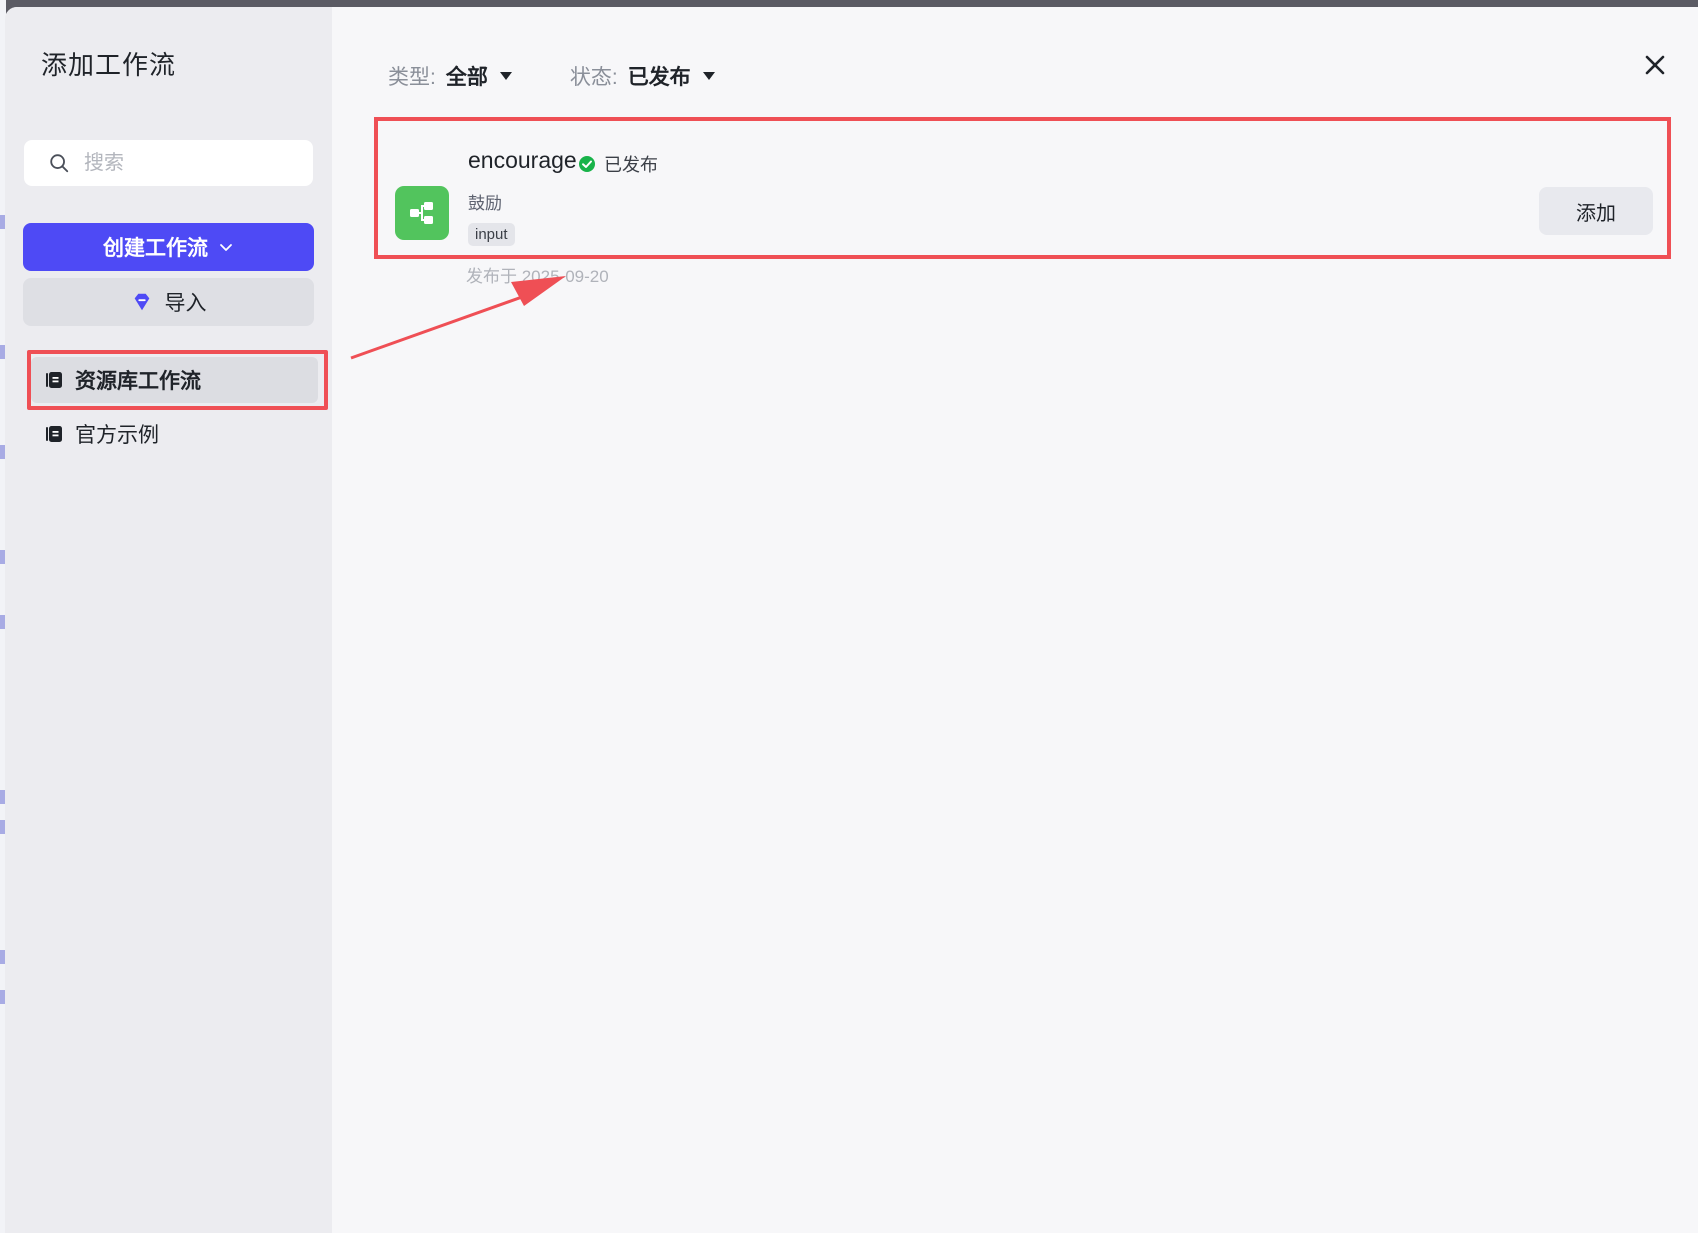  I want to click on workflow-name: encourage, so click(522, 160).